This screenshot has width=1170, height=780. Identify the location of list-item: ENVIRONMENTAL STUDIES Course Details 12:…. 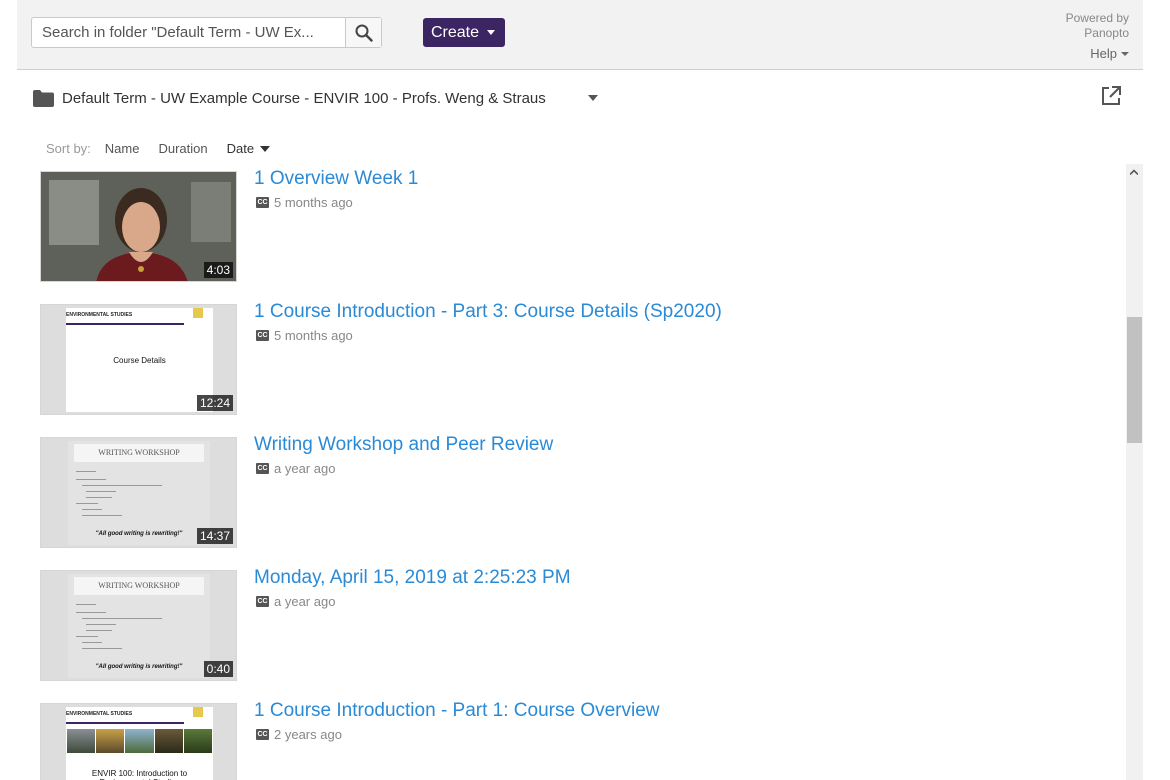
(583, 356).